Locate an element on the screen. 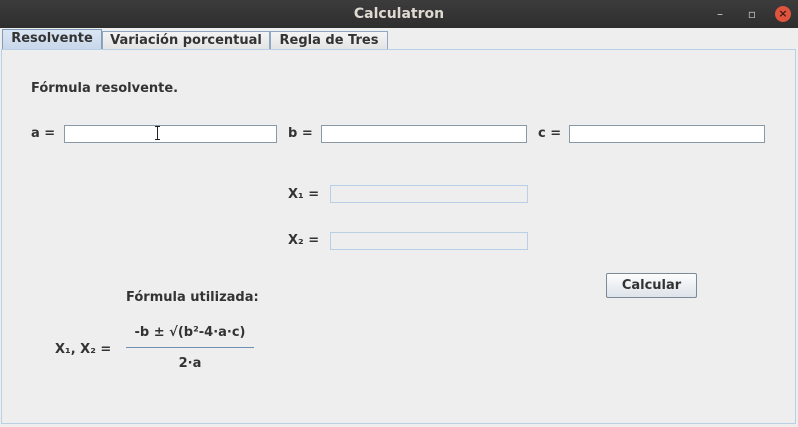 The image size is (798, 427). tab-variacion-porcentual: Variación porcentual is located at coordinates (186, 40).